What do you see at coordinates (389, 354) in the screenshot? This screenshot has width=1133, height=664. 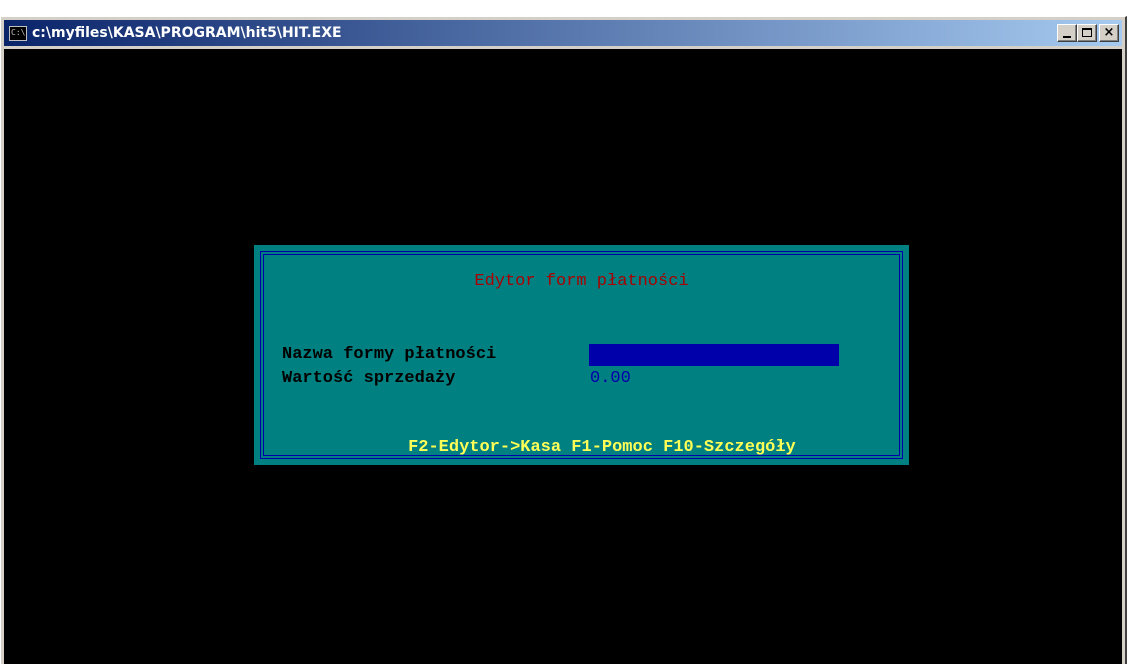 I see `payment-name-label: Nazwa formy płatności` at bounding box center [389, 354].